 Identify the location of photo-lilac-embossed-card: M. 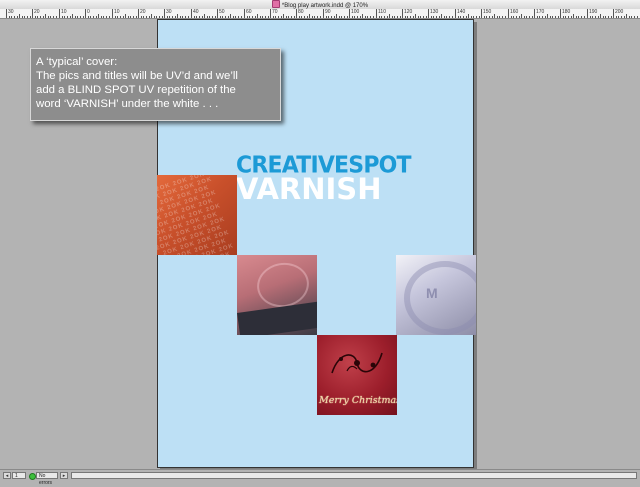
(436, 295).